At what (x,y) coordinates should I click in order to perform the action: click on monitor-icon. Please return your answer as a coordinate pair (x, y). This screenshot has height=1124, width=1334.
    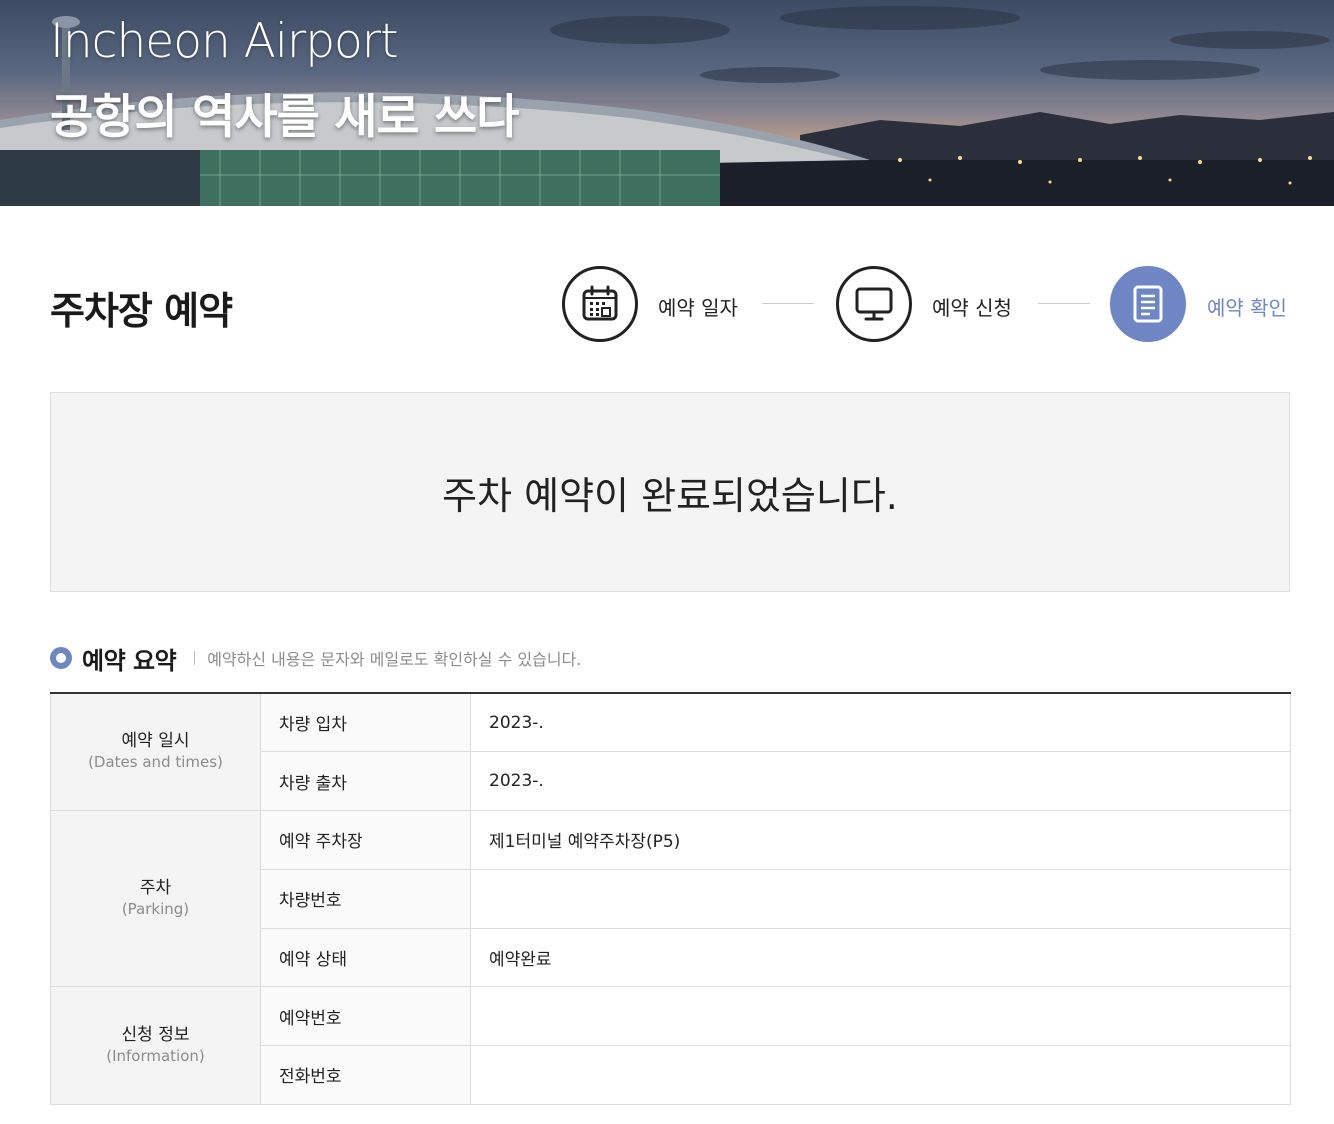
    Looking at the image, I should click on (874, 304).